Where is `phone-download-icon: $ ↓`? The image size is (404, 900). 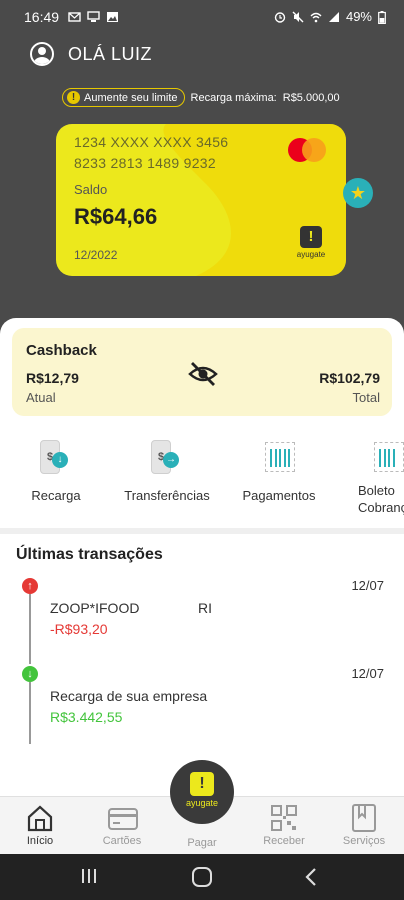 phone-download-icon: $ ↓ is located at coordinates (56, 458).